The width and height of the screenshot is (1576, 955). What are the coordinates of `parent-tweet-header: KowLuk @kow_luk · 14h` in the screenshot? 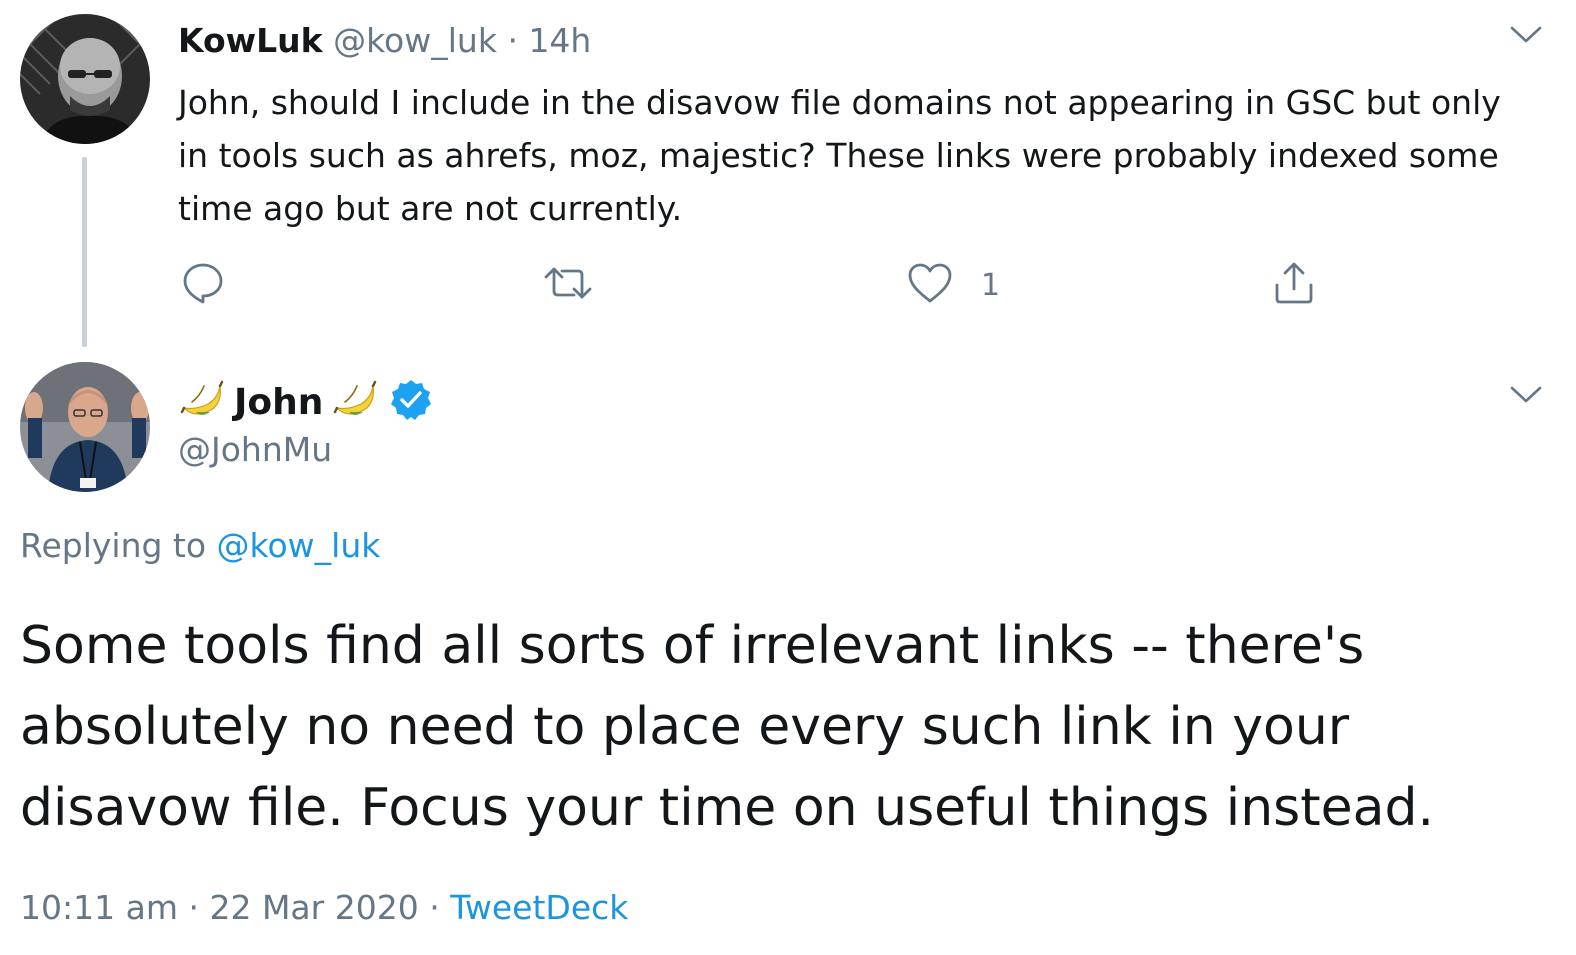 It's located at (384, 41).